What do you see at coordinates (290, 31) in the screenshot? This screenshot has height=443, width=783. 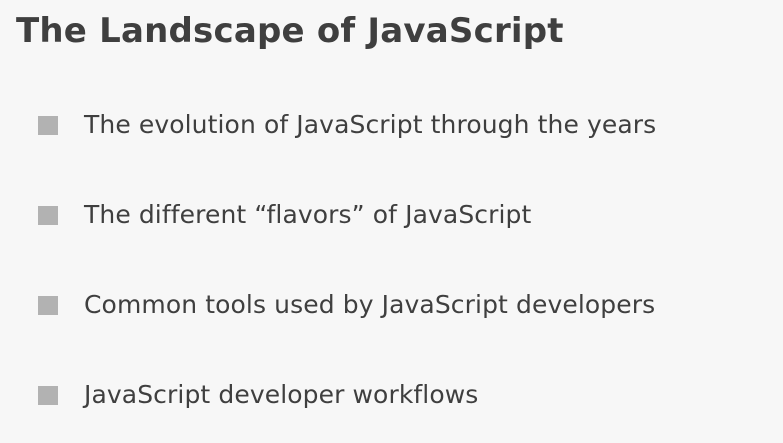 I see `slide-title: The Landscape of JavaScript` at bounding box center [290, 31].